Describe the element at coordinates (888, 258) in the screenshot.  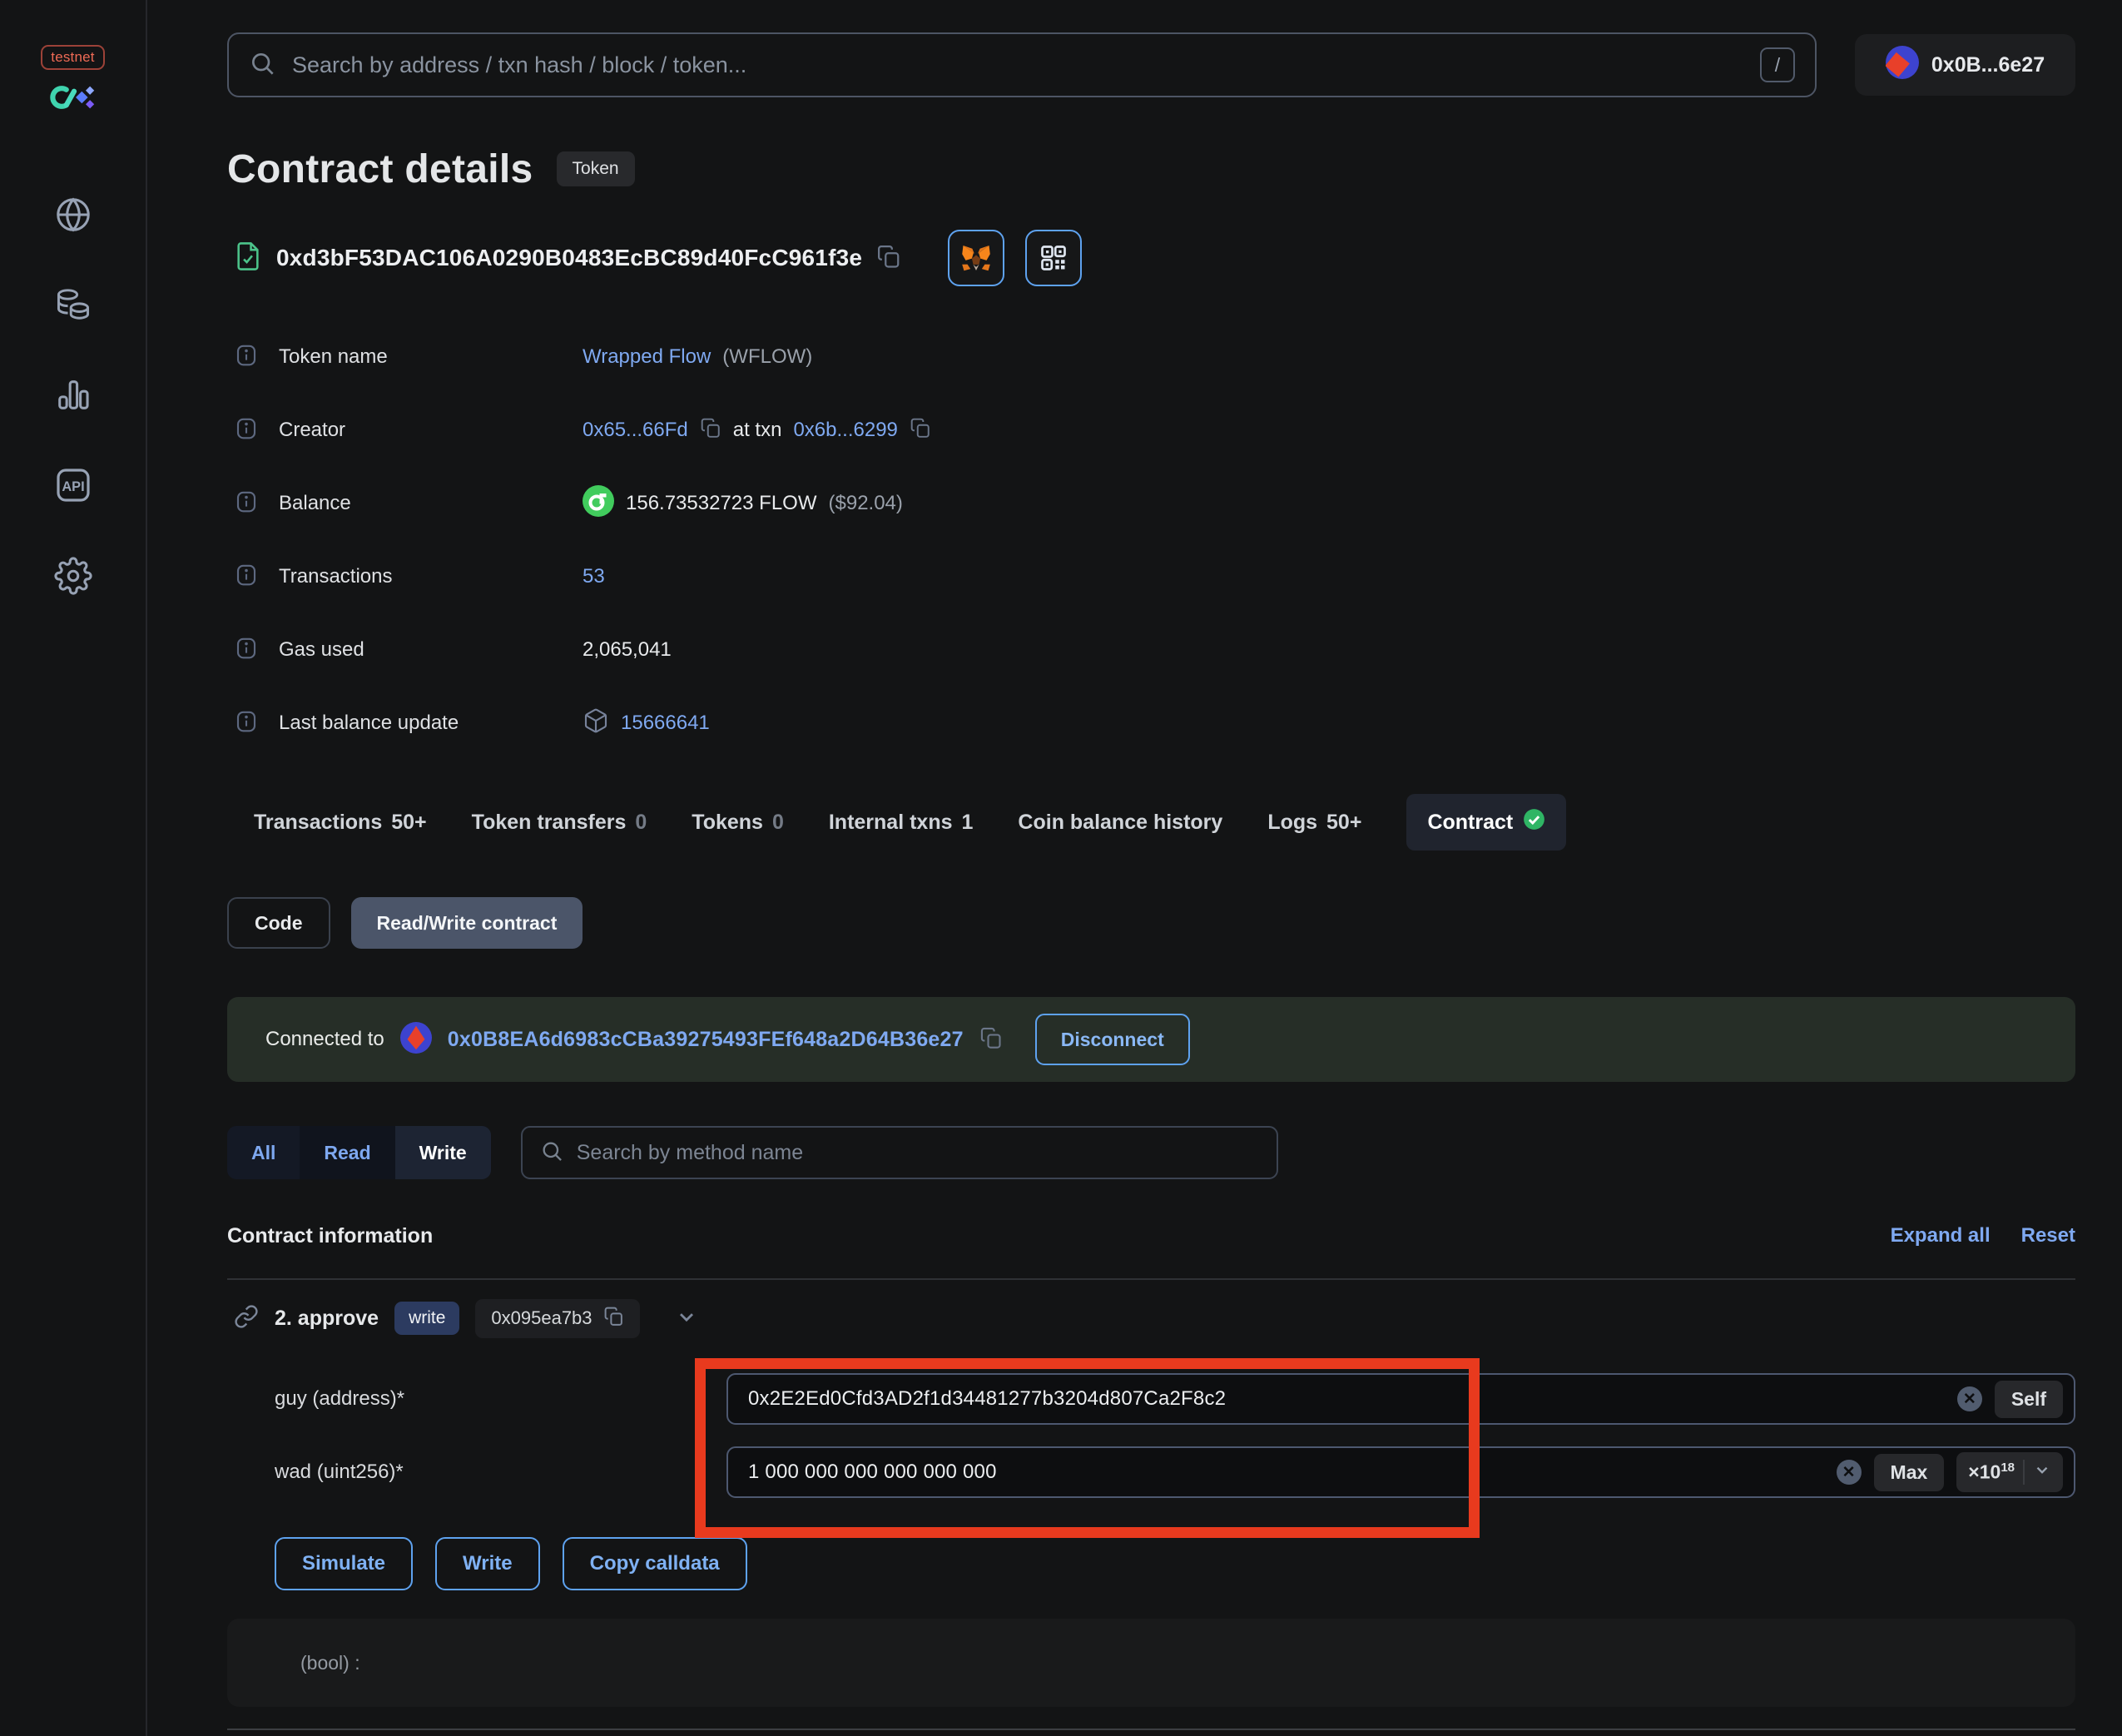
I see `copy-address-icon` at that location.